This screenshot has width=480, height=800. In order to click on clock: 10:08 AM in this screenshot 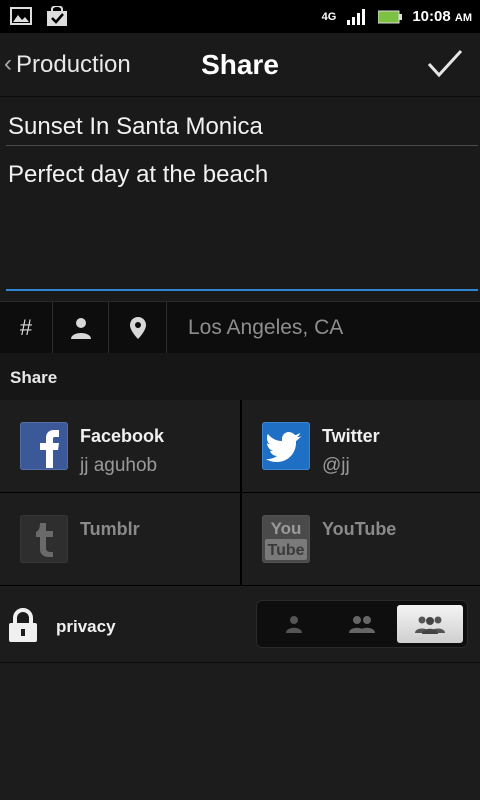, I will do `click(442, 16)`.